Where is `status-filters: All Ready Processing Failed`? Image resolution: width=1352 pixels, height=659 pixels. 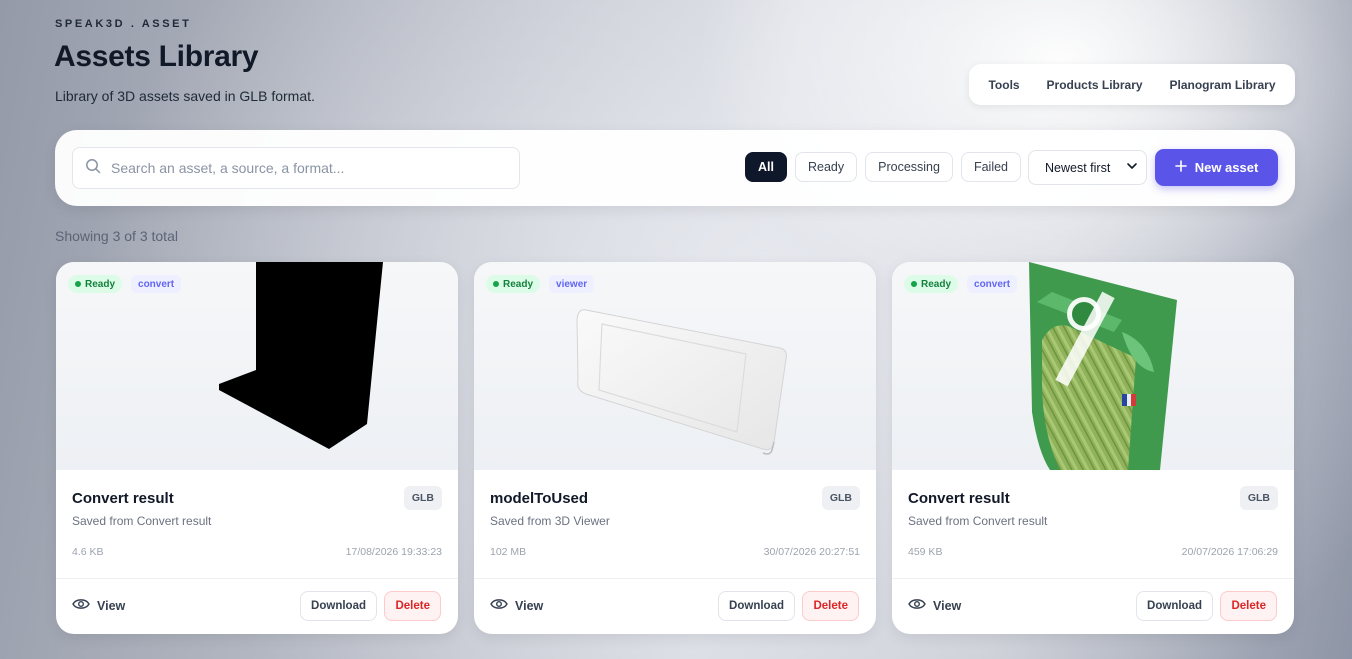 status-filters: All Ready Processing Failed is located at coordinates (883, 167).